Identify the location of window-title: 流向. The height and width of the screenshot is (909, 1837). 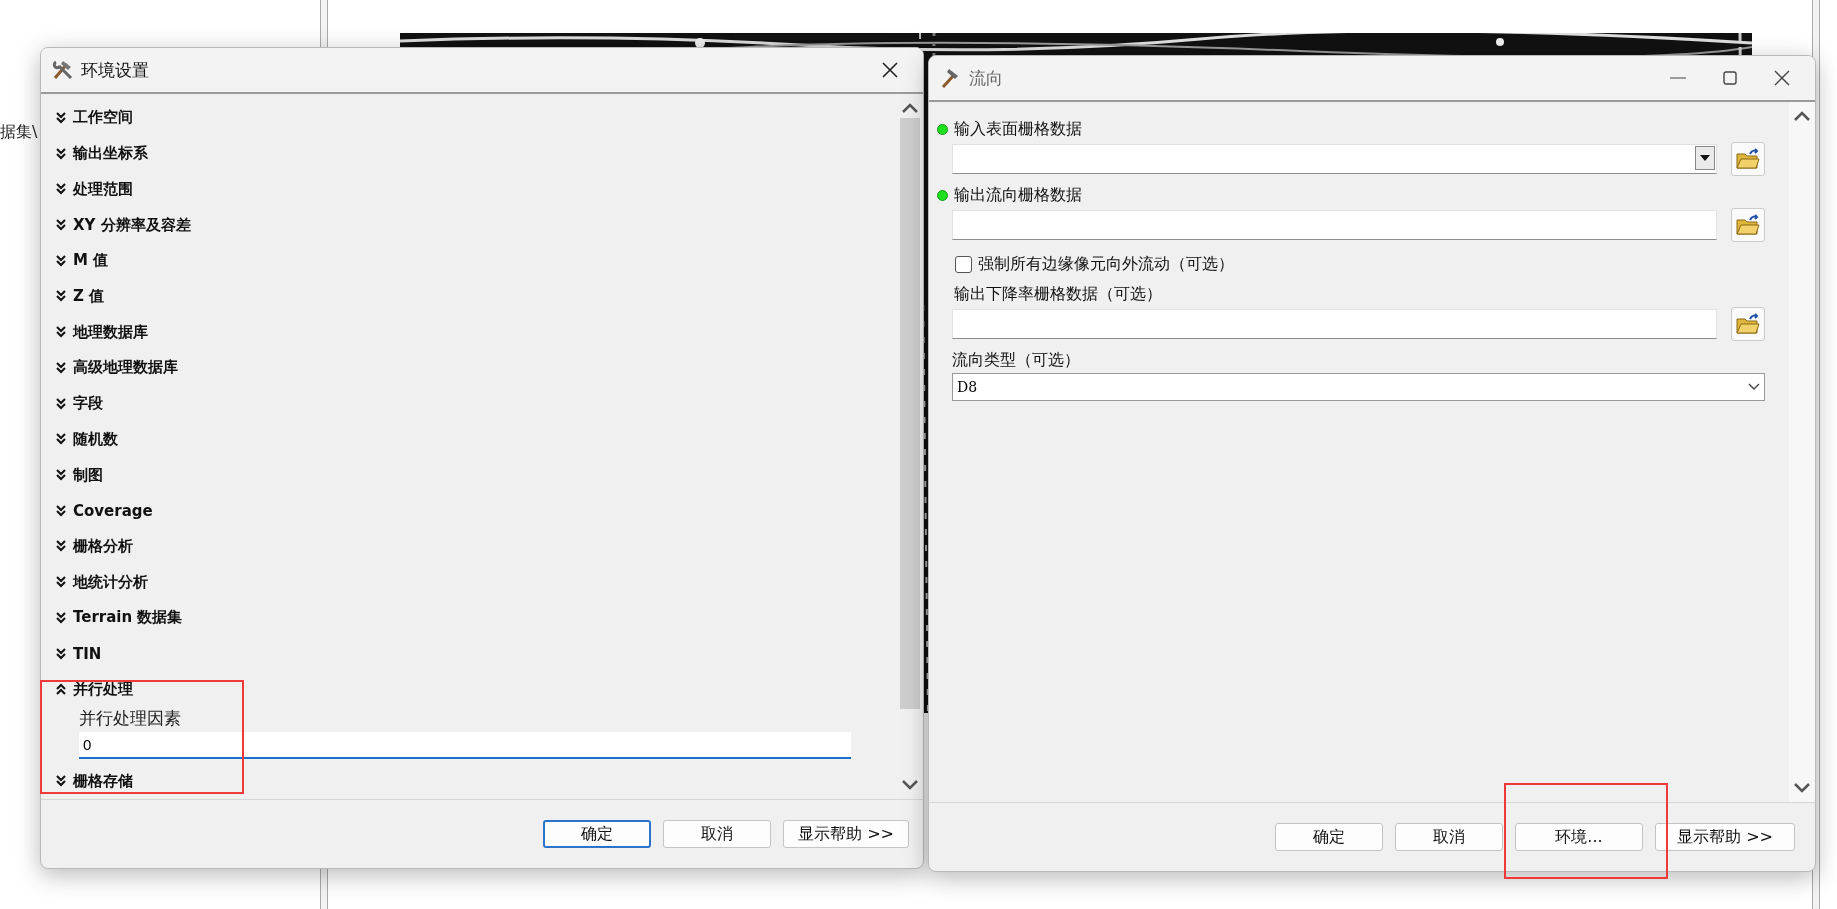
(986, 78).